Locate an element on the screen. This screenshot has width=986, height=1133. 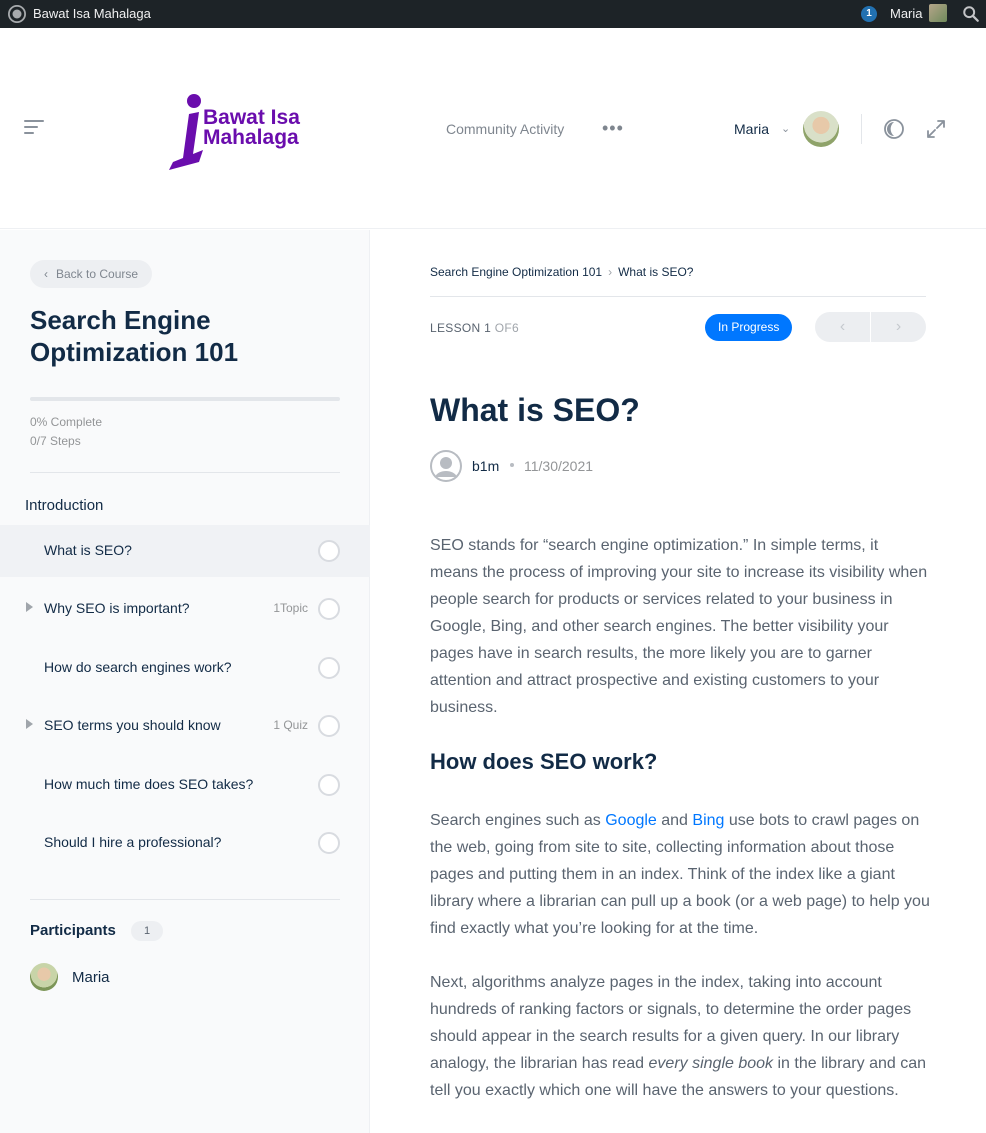
meta-separator is located at coordinates (512, 465).